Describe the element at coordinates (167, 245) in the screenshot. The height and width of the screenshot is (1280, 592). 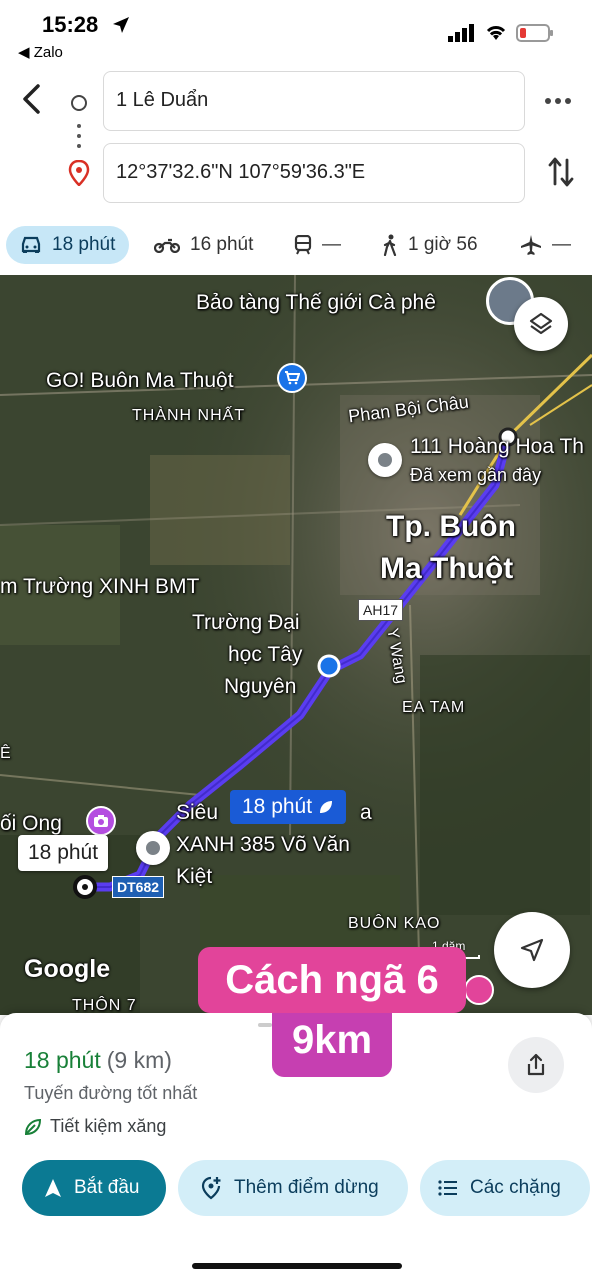
I see `motorbike-icon` at that location.